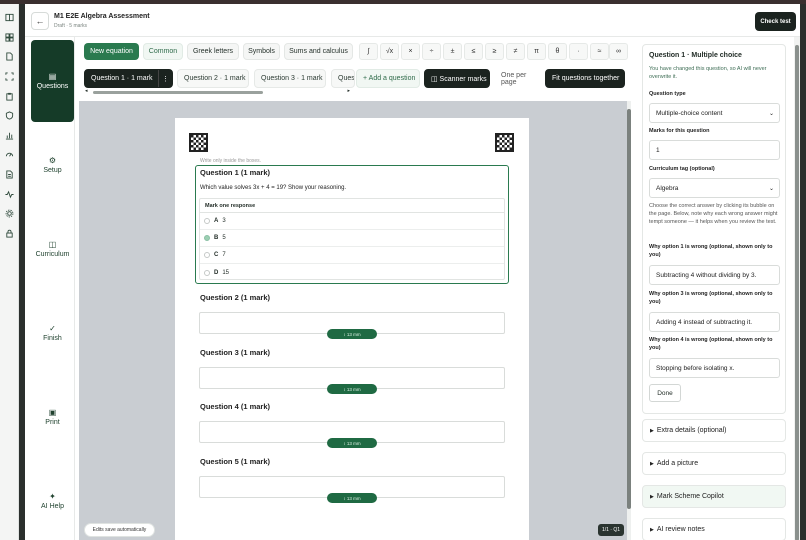 Image resolution: width=806 pixels, height=540 pixels. Describe the element at coordinates (9, 18) in the screenshot. I see `book-icon` at that location.